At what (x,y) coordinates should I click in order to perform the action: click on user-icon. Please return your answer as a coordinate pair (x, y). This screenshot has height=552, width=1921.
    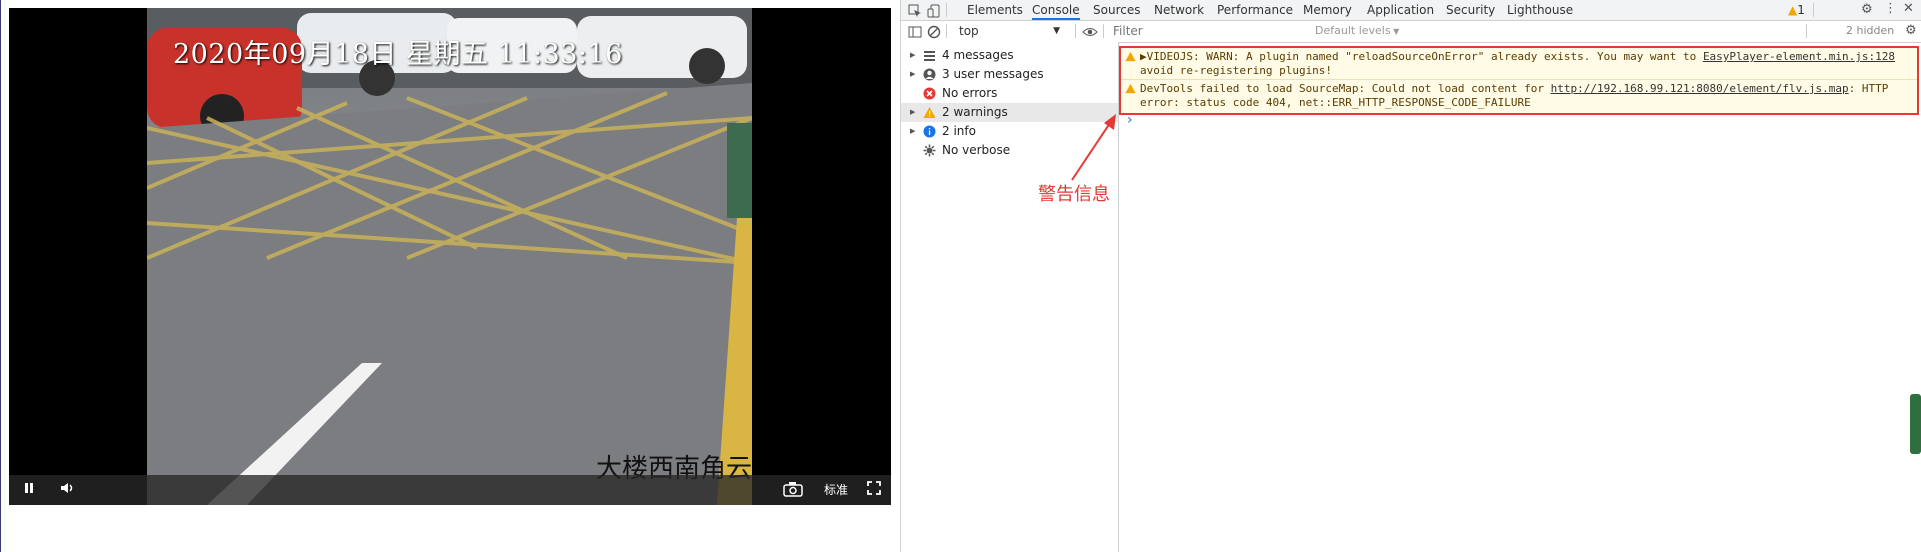
    Looking at the image, I should click on (929, 74).